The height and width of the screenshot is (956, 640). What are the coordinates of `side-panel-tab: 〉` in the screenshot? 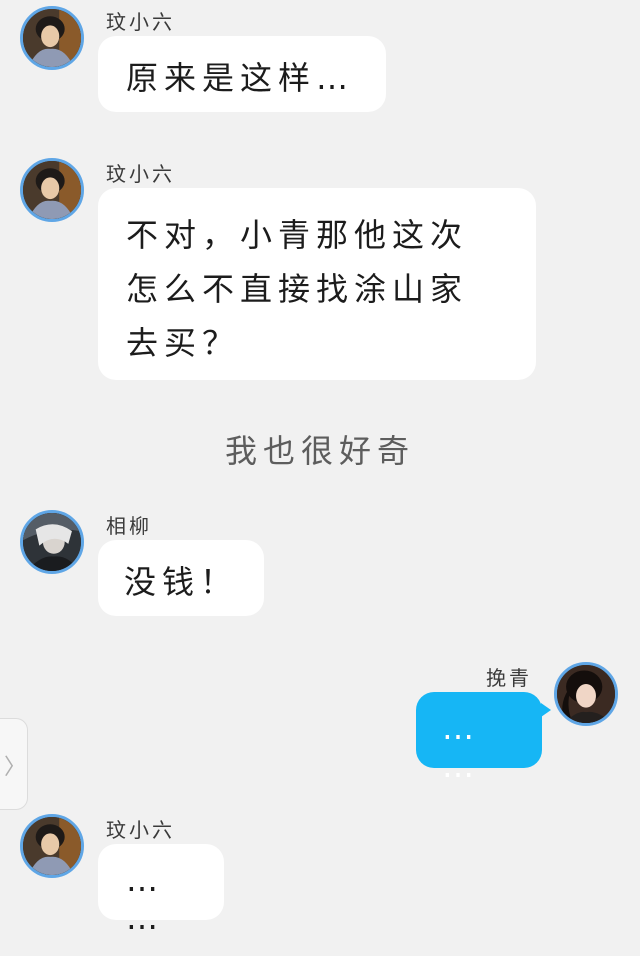 It's located at (14, 764).